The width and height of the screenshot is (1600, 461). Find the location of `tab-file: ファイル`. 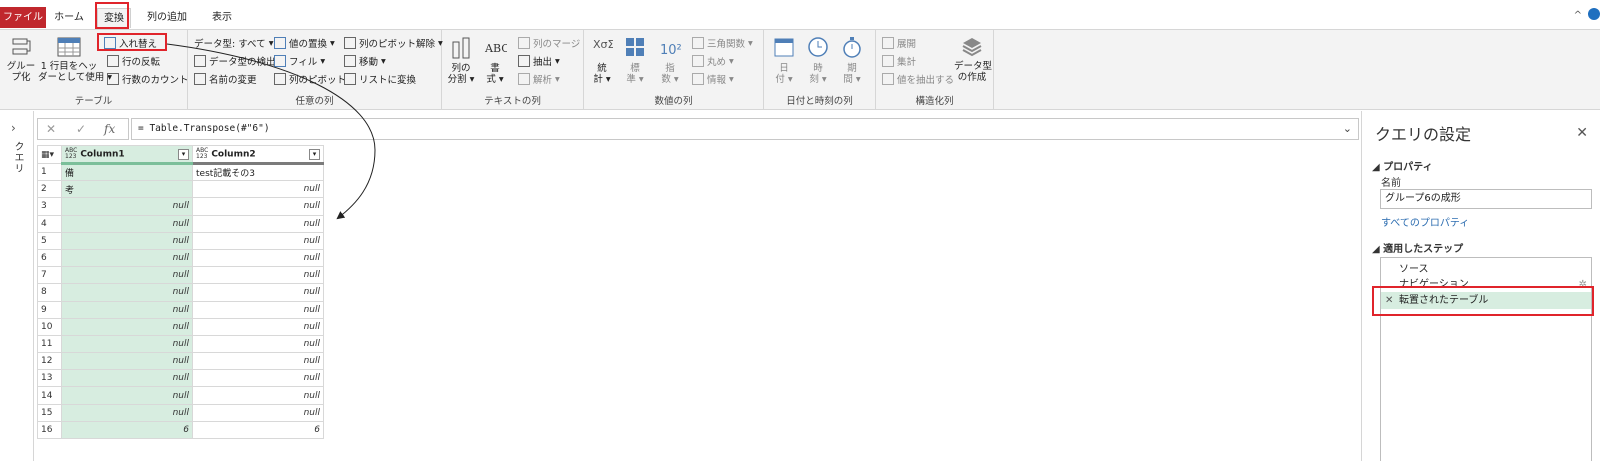

tab-file: ファイル is located at coordinates (23, 17).